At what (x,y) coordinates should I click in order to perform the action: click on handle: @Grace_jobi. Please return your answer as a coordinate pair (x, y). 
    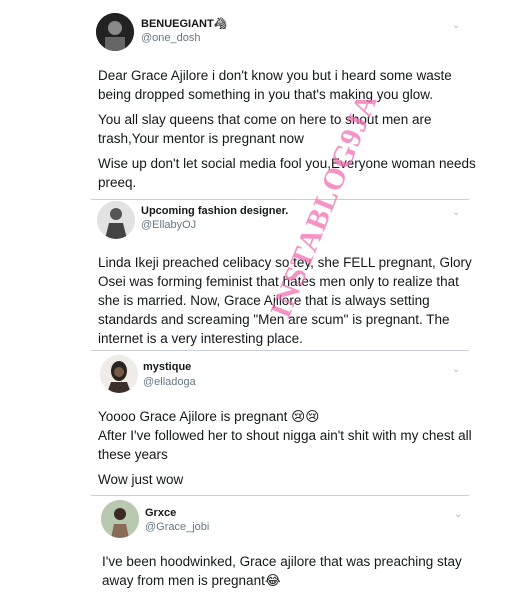
    Looking at the image, I should click on (177, 527).